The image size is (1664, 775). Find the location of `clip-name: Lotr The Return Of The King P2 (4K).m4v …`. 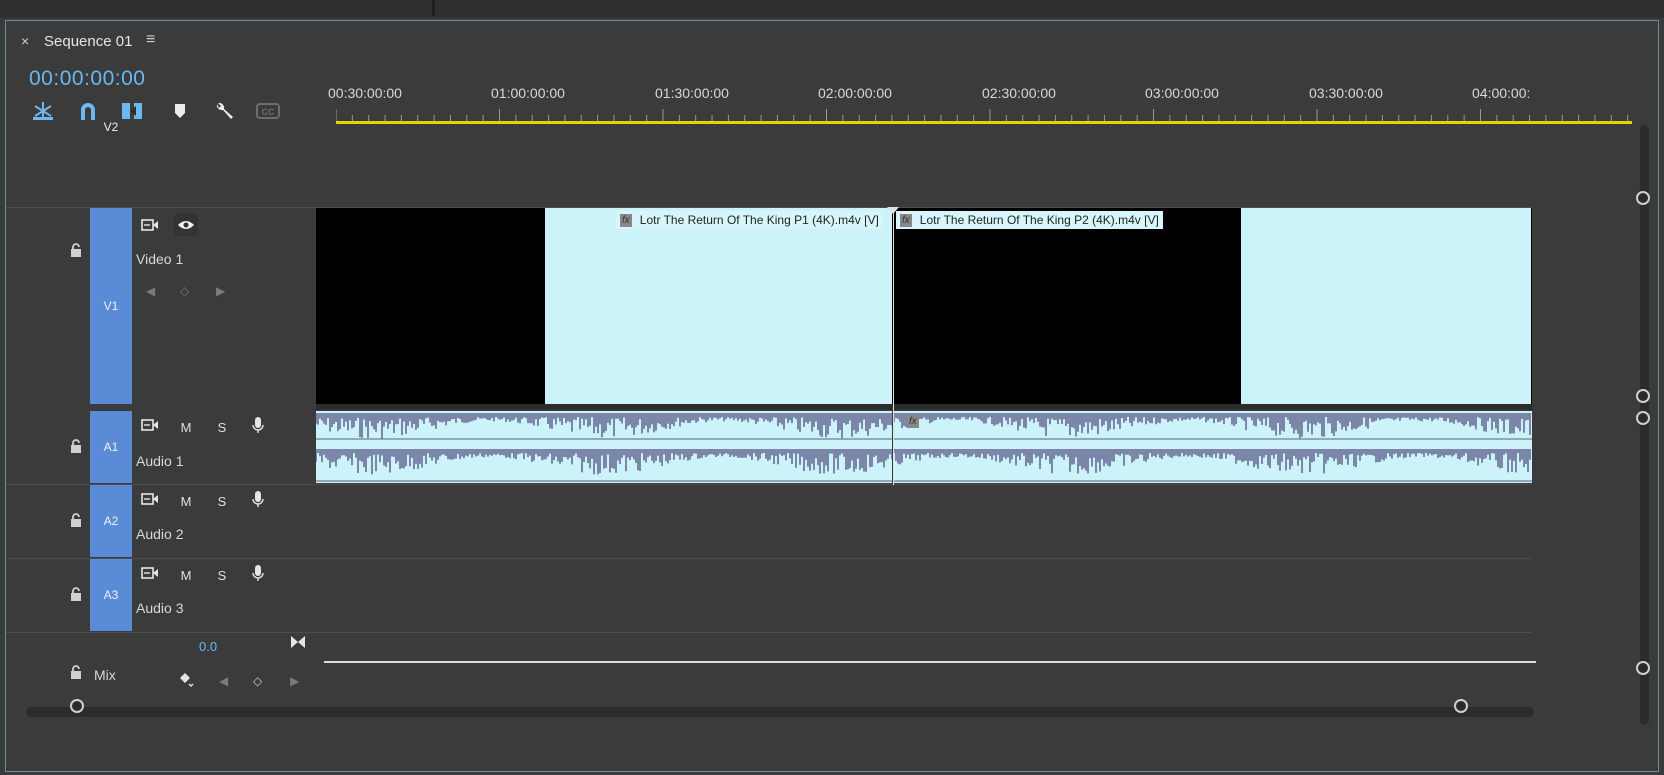

clip-name: Lotr The Return Of The King P2 (4K).m4v … is located at coordinates (1039, 220).